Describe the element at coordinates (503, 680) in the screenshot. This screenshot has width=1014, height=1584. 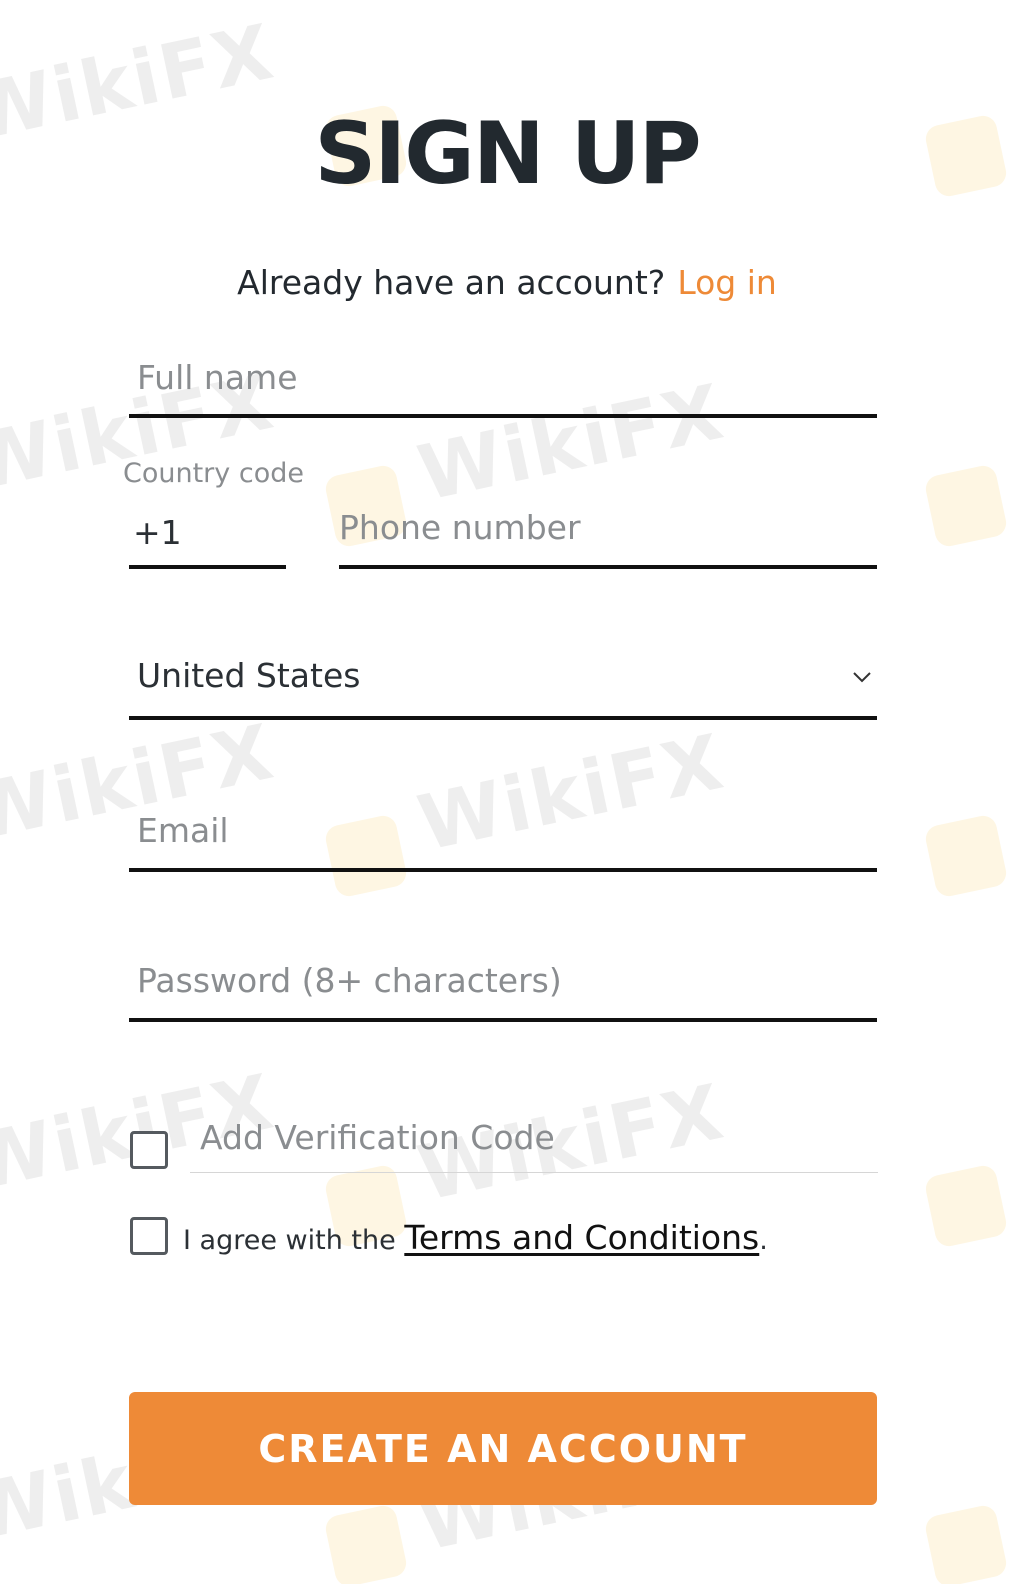
I see `country-select: United States` at that location.